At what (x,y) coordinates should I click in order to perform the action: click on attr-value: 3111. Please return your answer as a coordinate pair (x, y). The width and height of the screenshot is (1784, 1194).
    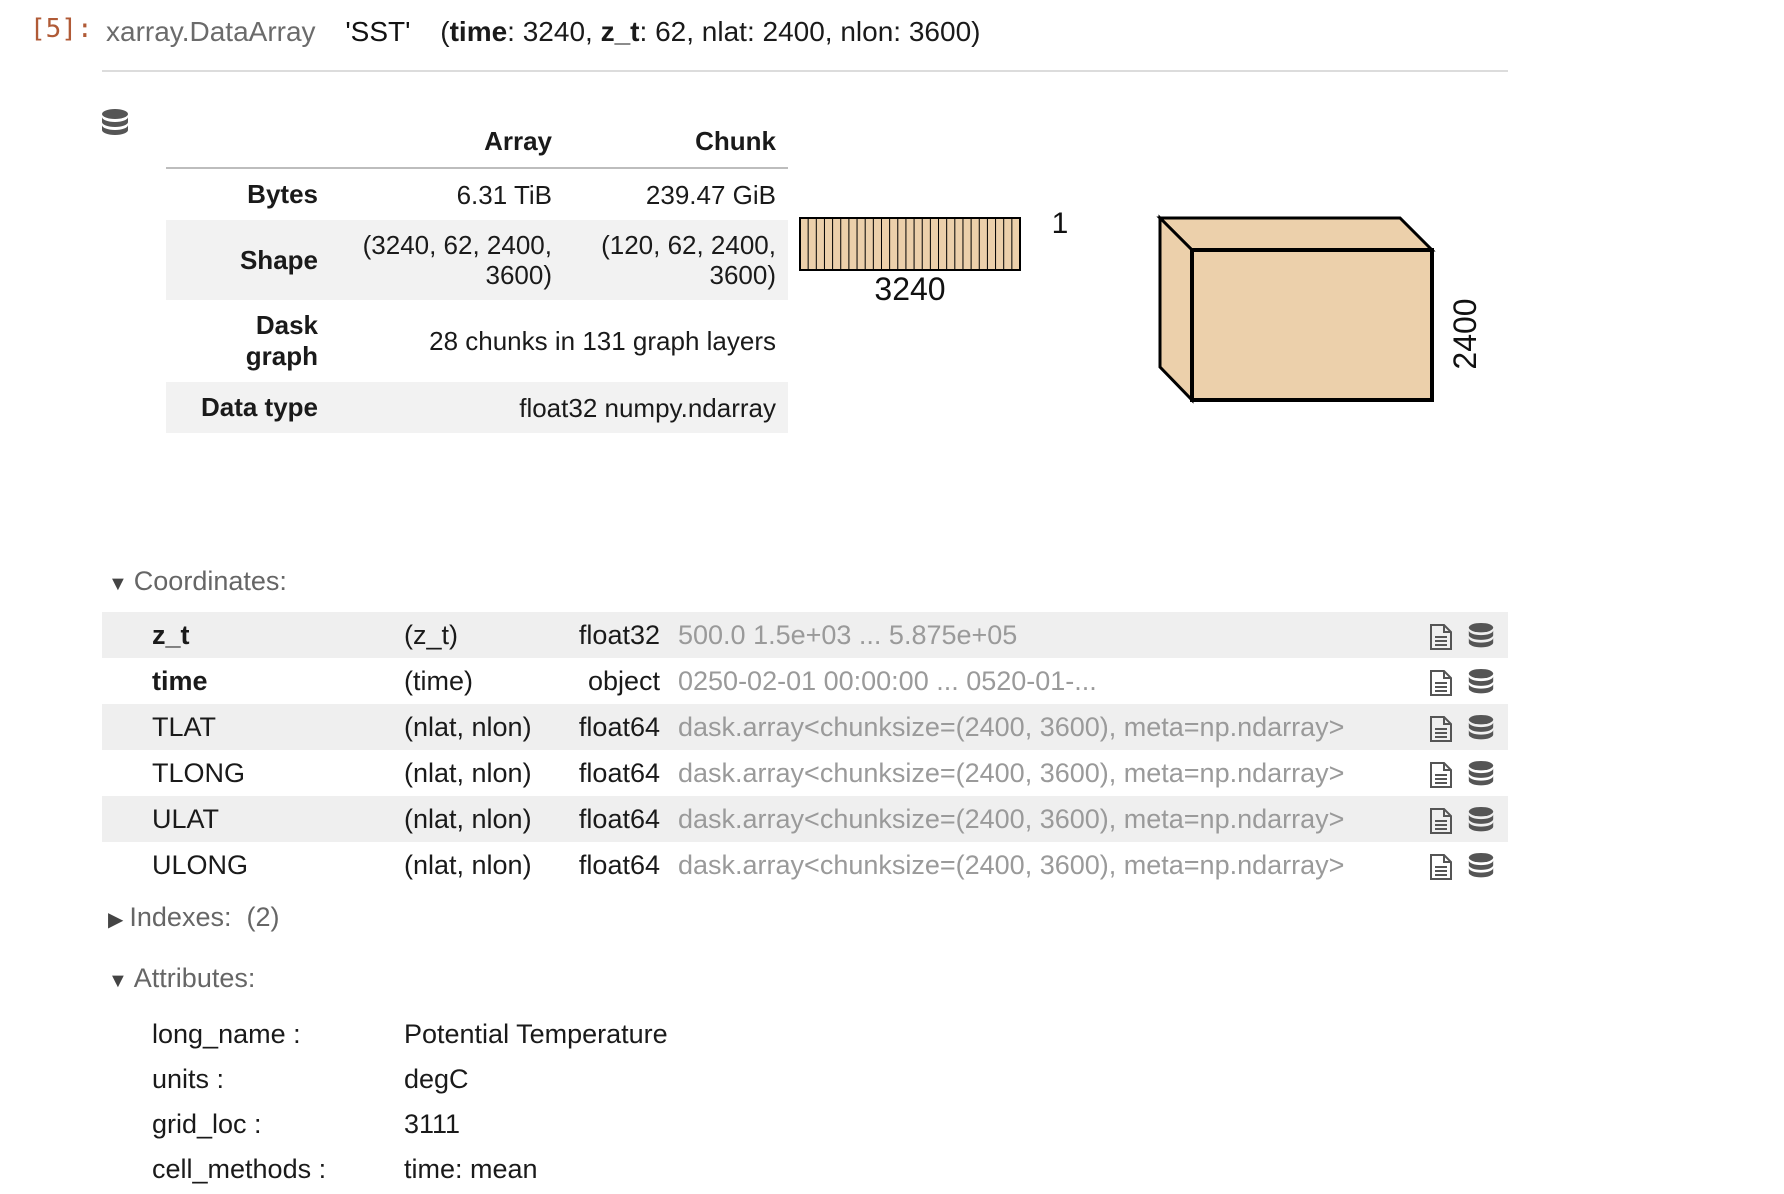
    Looking at the image, I should click on (432, 1124).